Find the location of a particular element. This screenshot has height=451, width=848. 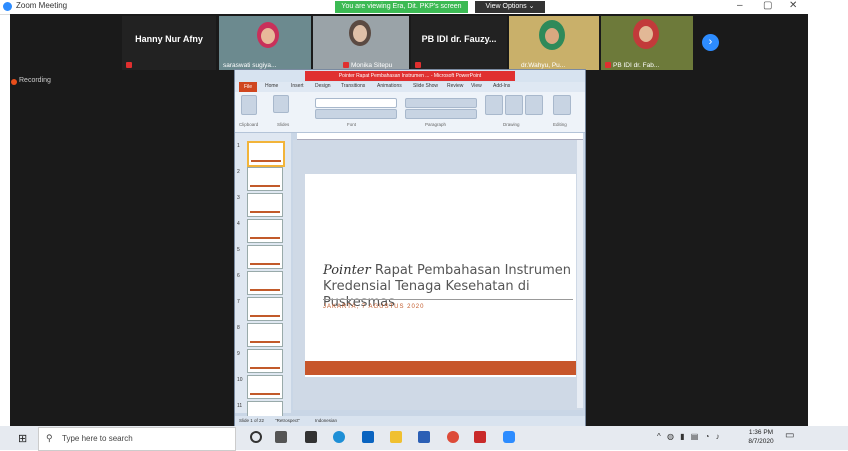

participant-face is located at coordinates (360, 33).